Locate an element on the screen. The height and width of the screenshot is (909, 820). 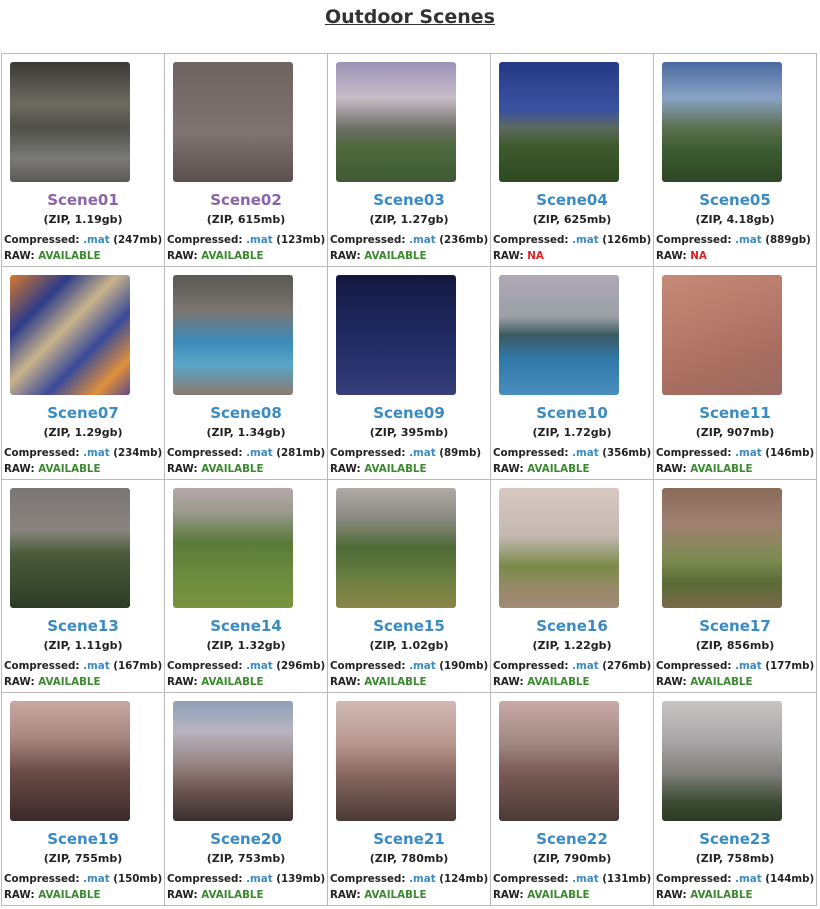
scene-link: Scene15 is located at coordinates (409, 626).